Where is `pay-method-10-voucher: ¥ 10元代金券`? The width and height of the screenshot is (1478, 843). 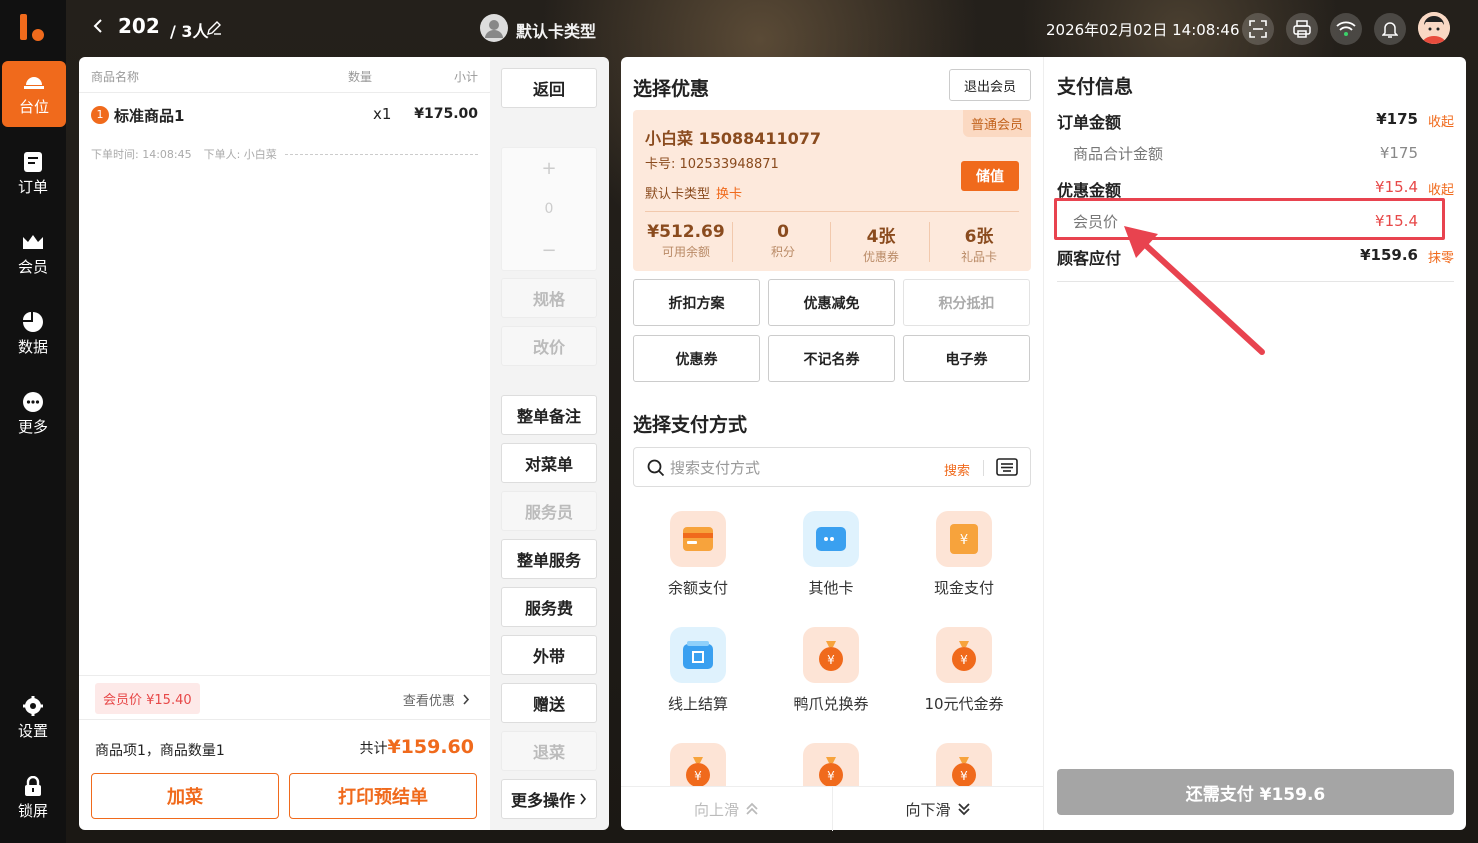 pay-method-10-voucher: ¥ 10元代金券 is located at coordinates (964, 670).